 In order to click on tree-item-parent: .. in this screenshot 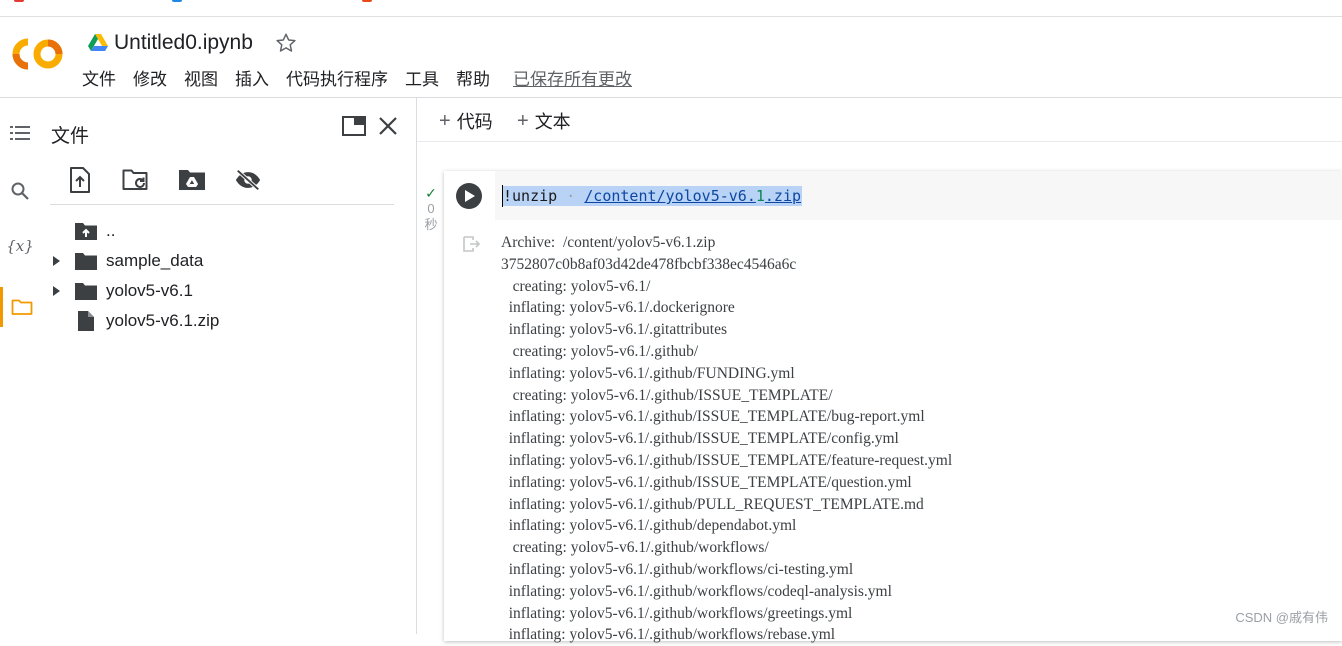, I will do `click(223, 231)`.